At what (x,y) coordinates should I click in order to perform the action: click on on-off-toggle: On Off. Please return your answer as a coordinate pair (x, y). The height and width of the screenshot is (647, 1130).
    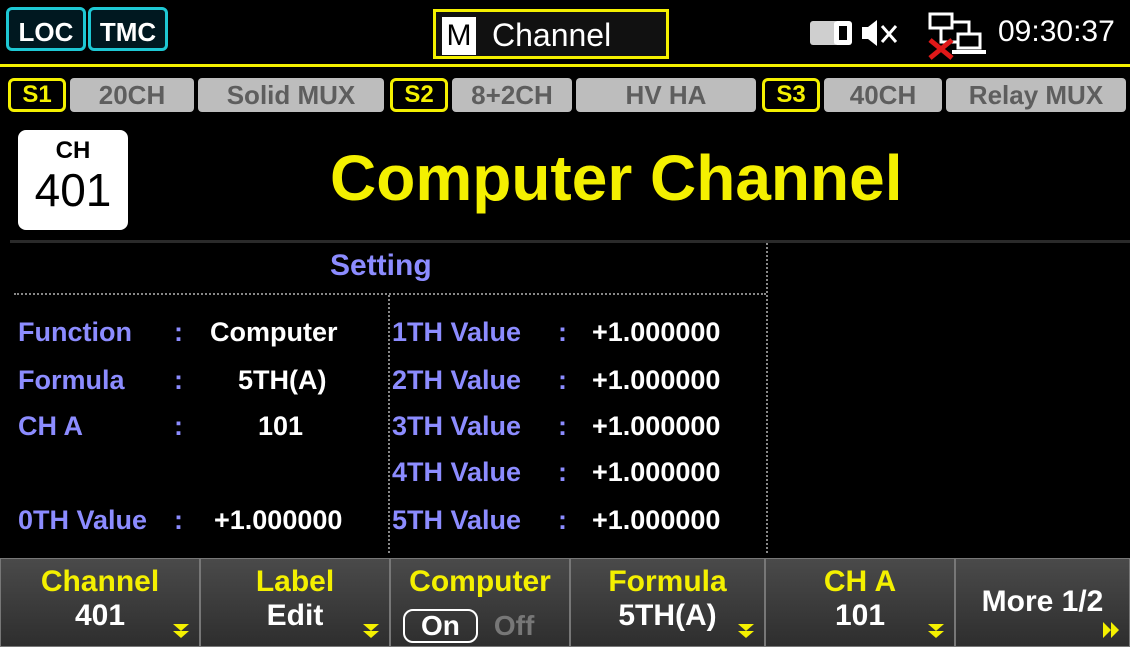
    Looking at the image, I should click on (468, 626).